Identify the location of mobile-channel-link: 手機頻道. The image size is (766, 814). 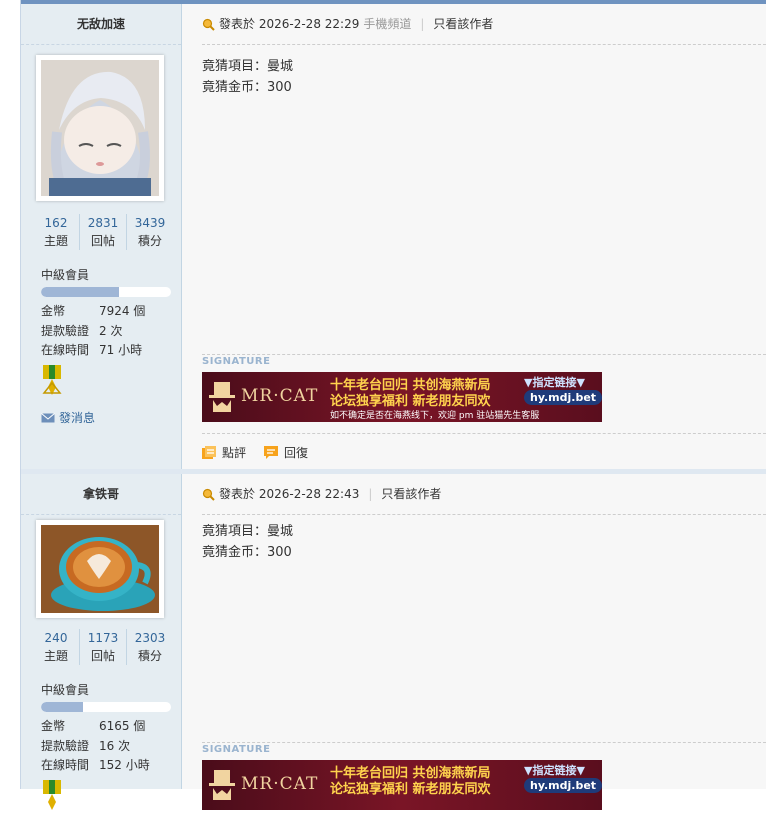
(387, 24).